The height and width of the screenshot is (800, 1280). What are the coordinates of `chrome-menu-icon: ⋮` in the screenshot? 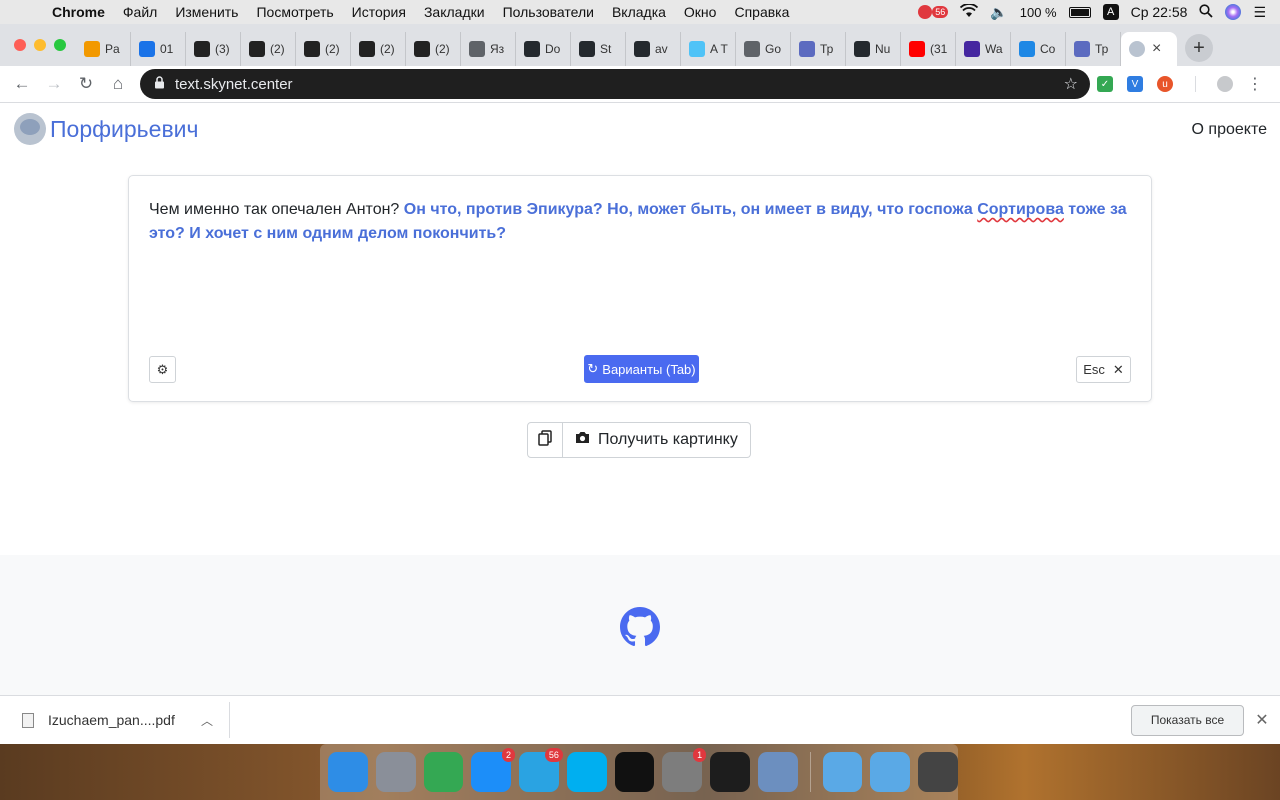 It's located at (1255, 84).